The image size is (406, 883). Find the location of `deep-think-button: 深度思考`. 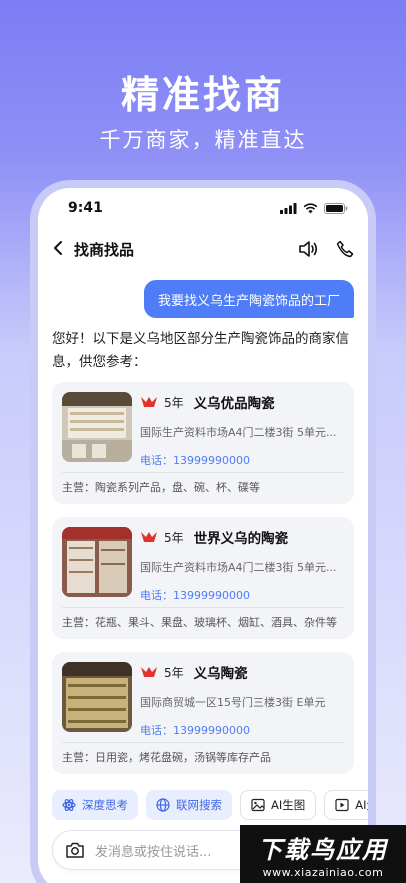

deep-think-button: 深度思考 is located at coordinates (95, 805).